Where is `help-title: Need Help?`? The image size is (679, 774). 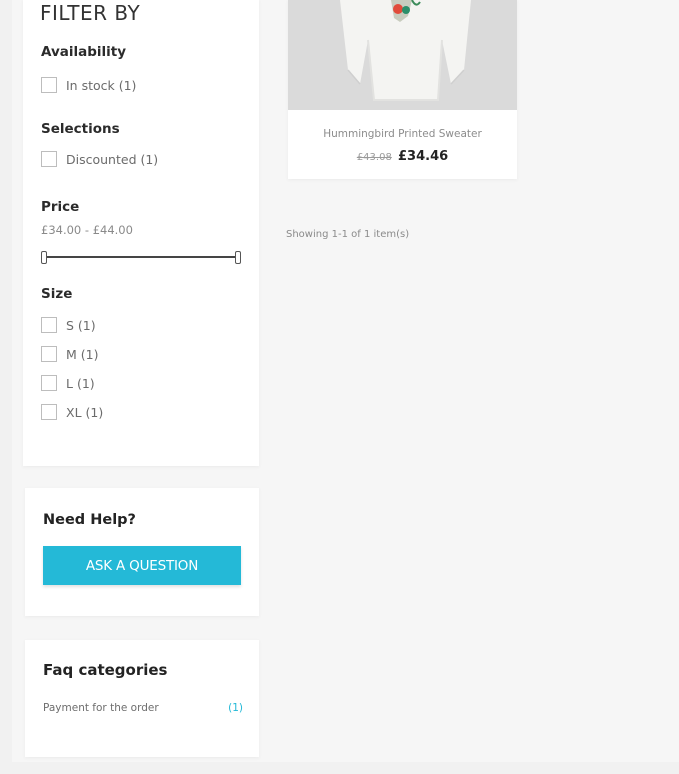
help-title: Need Help? is located at coordinates (89, 520).